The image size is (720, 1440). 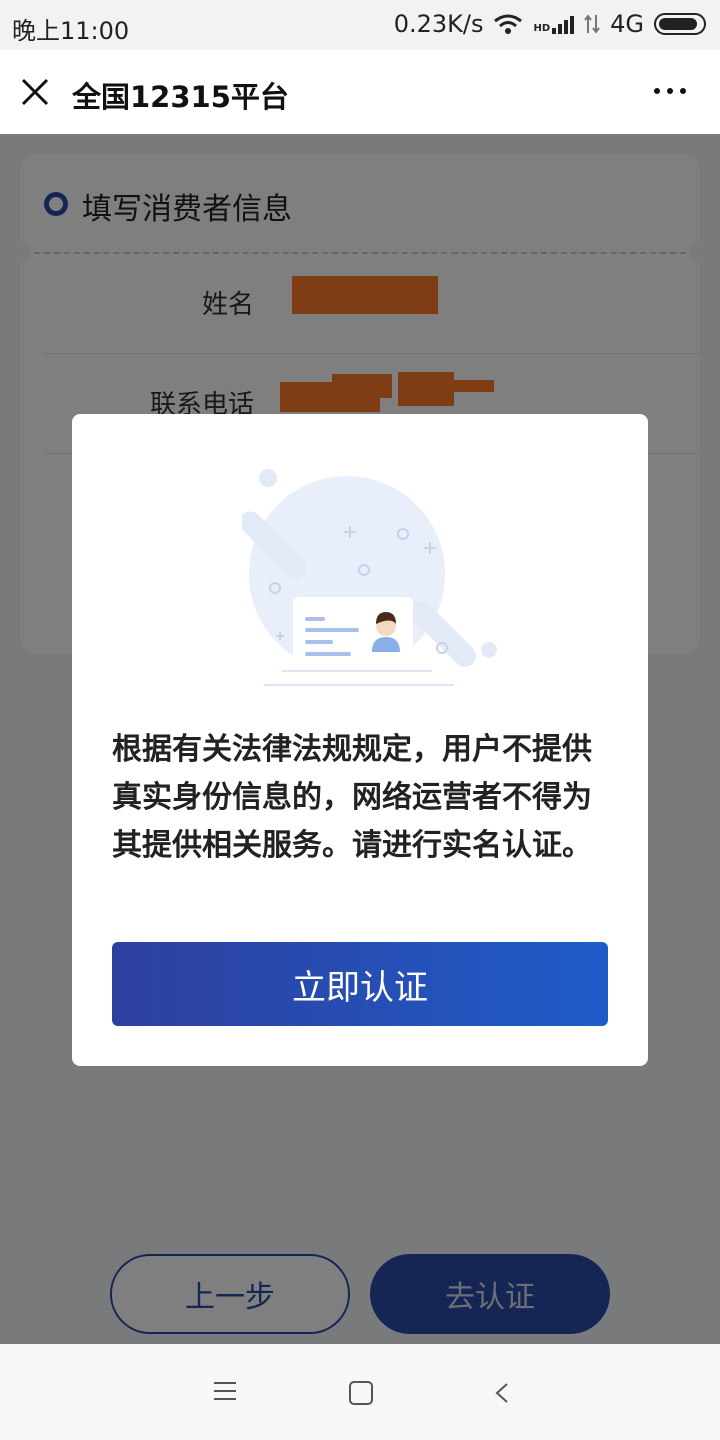 What do you see at coordinates (225, 1391) in the screenshot?
I see `menu-icon` at bounding box center [225, 1391].